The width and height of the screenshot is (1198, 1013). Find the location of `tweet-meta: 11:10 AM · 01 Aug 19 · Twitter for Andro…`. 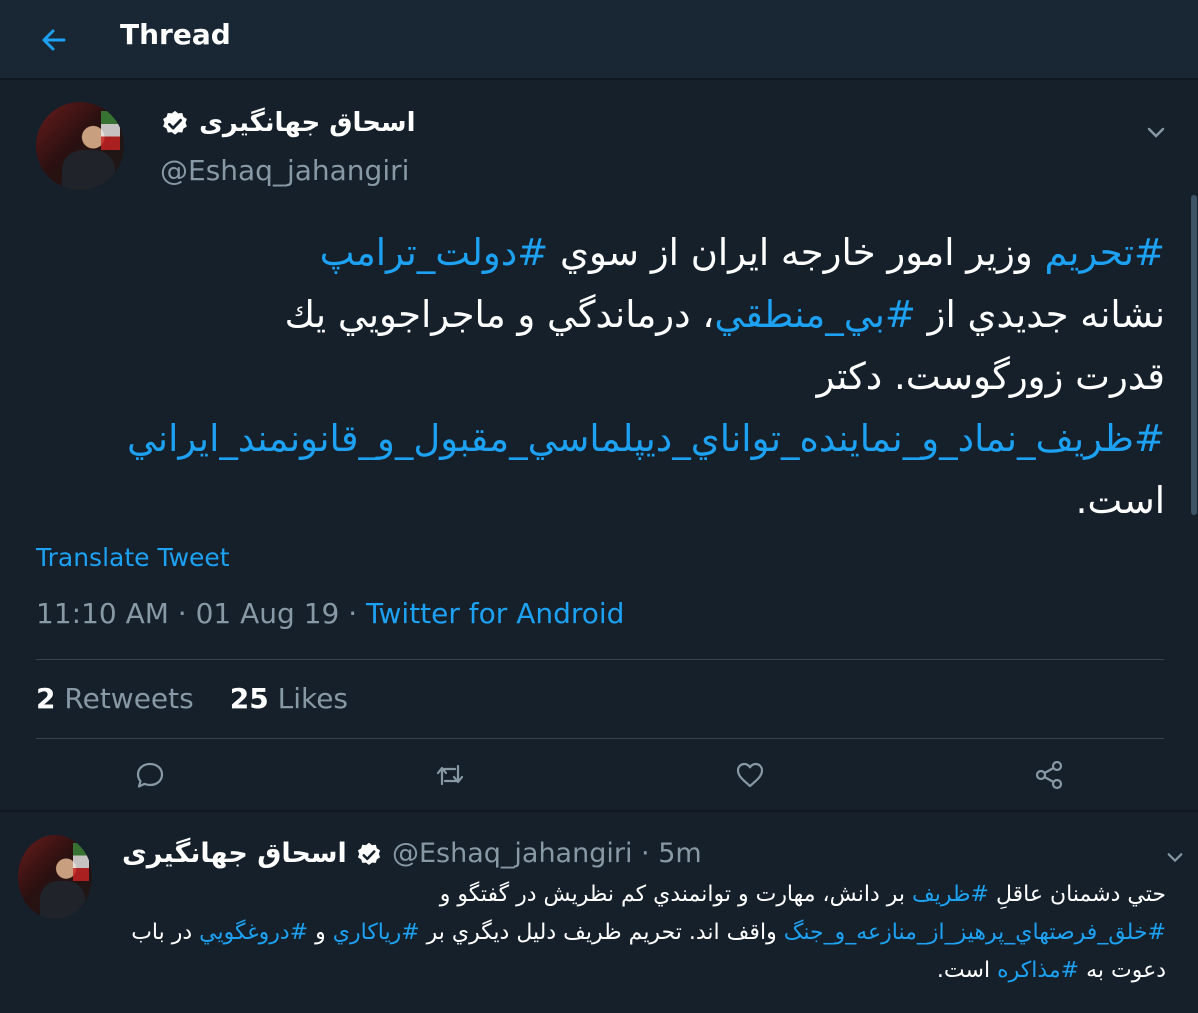

tweet-meta: 11:10 AM · 01 Aug 19 · Twitter for Andro… is located at coordinates (330, 613).